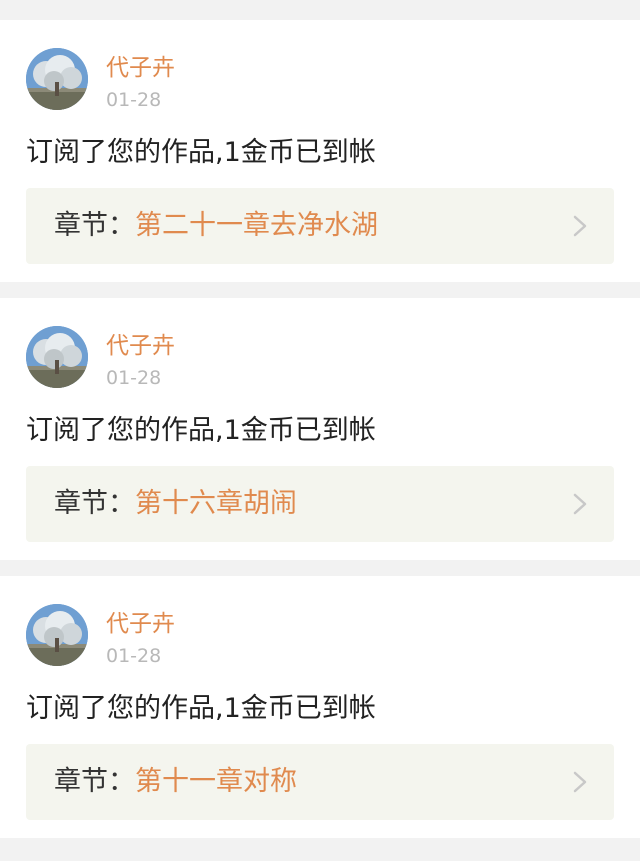 This screenshot has width=640, height=861. I want to click on chapter-text: 章节：第十六章胡闹, so click(175, 504).